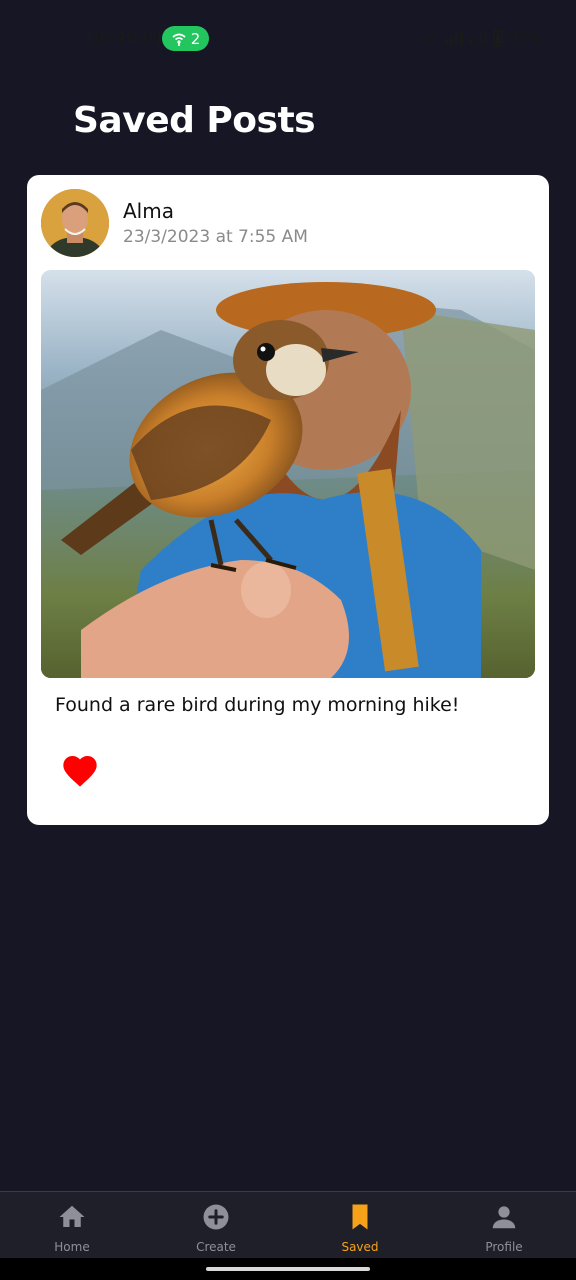 This screenshot has width=576, height=1280. I want to click on status-bar: 08:40:01 2 0.40 KB/S 93%, so click(288, 39).